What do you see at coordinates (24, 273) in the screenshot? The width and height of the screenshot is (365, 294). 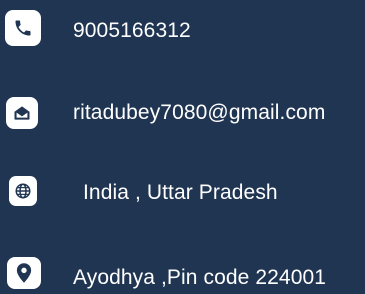 I see `map-pin-icon` at bounding box center [24, 273].